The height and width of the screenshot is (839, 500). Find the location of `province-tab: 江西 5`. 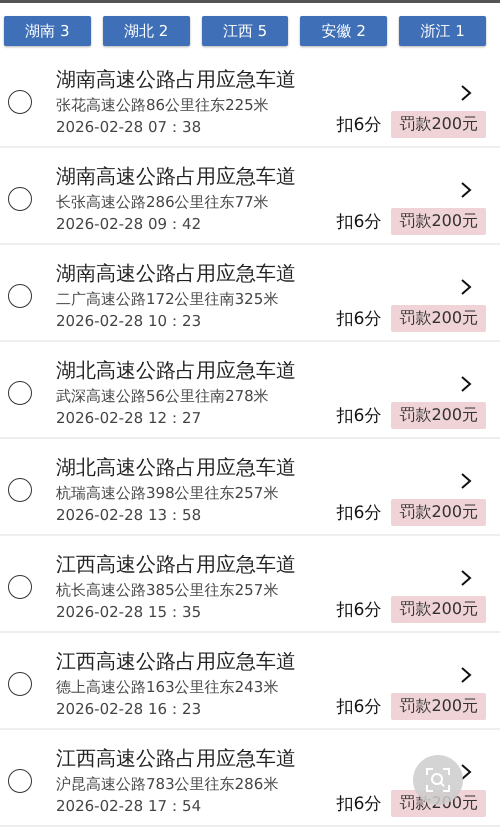

province-tab: 江西 5 is located at coordinates (245, 31).